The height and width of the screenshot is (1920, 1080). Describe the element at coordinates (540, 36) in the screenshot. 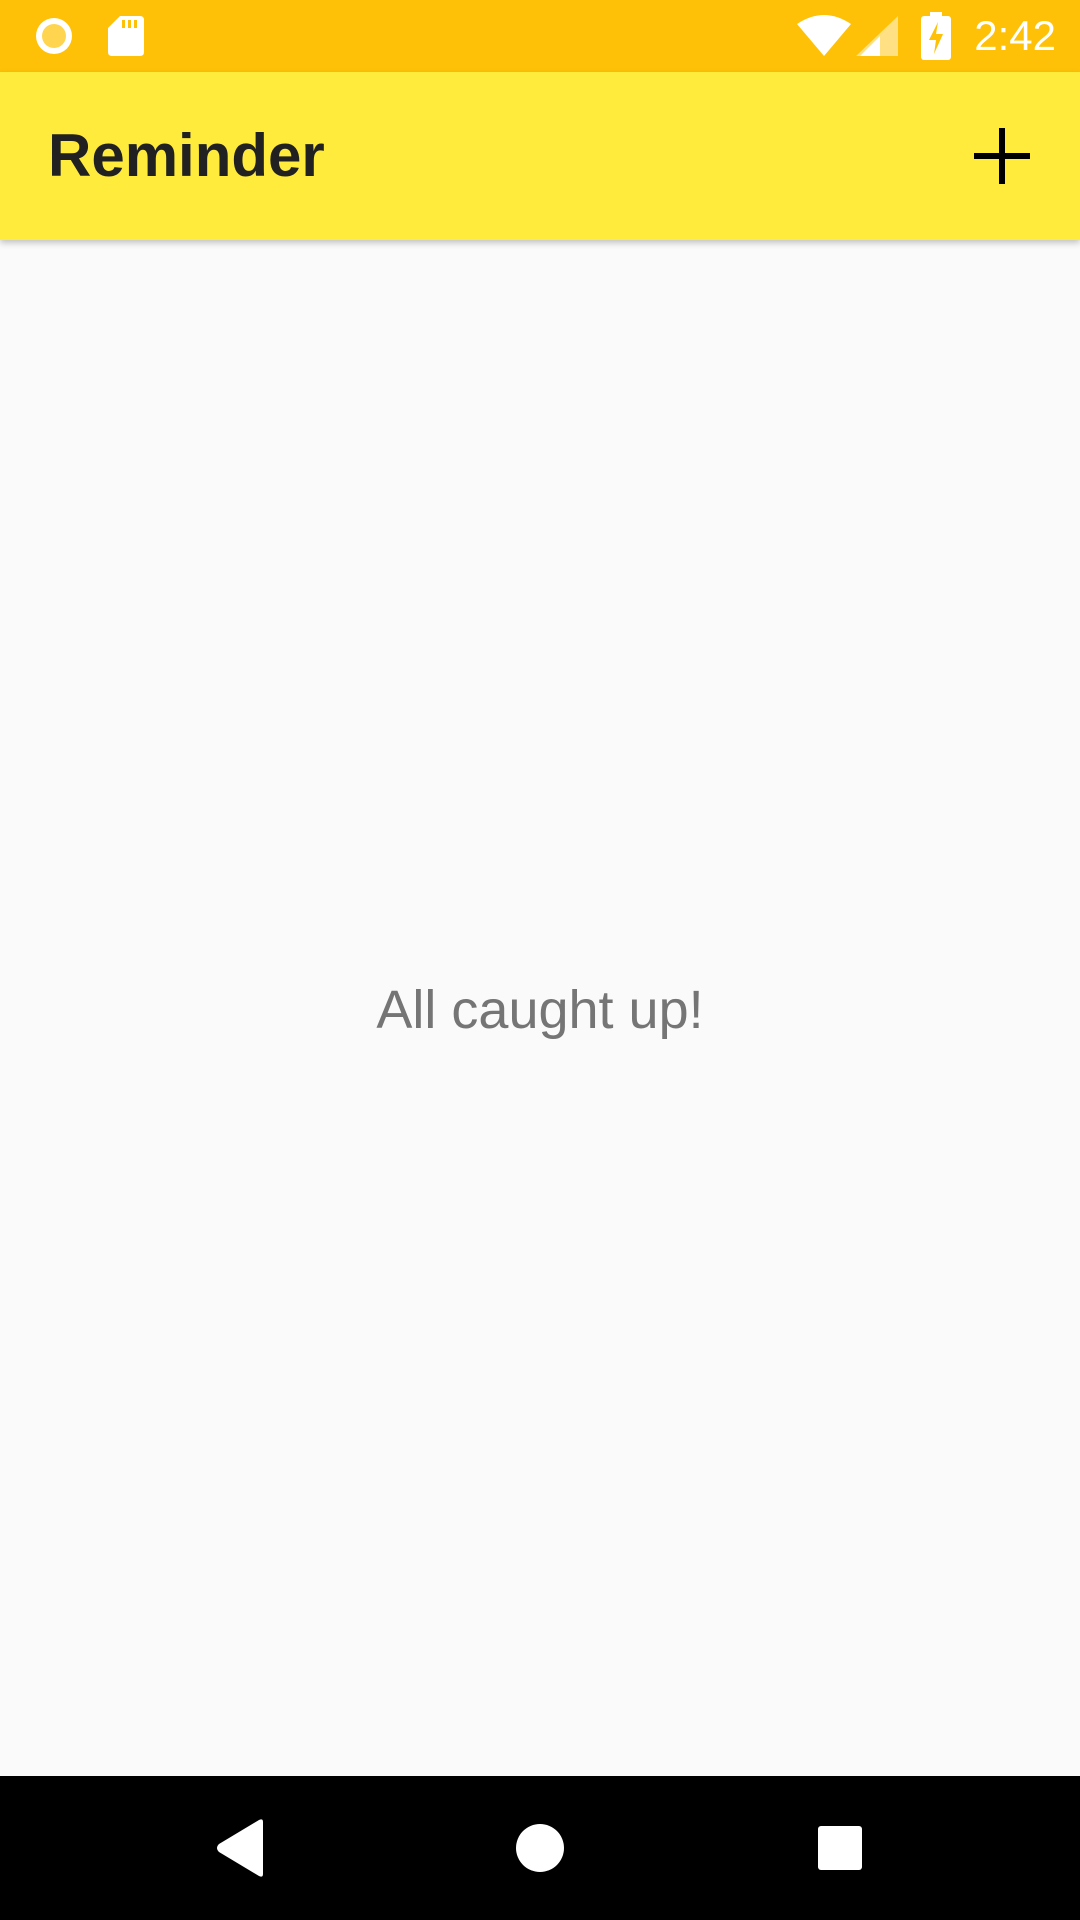

I see `status-bar: 2:42` at that location.